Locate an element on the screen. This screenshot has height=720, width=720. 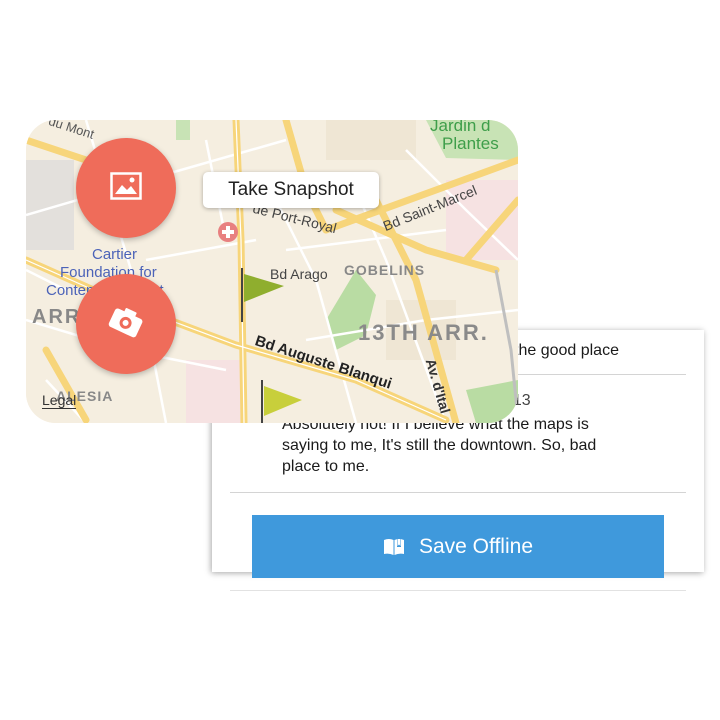
map-label: Bd Arago is located at coordinates (299, 274).